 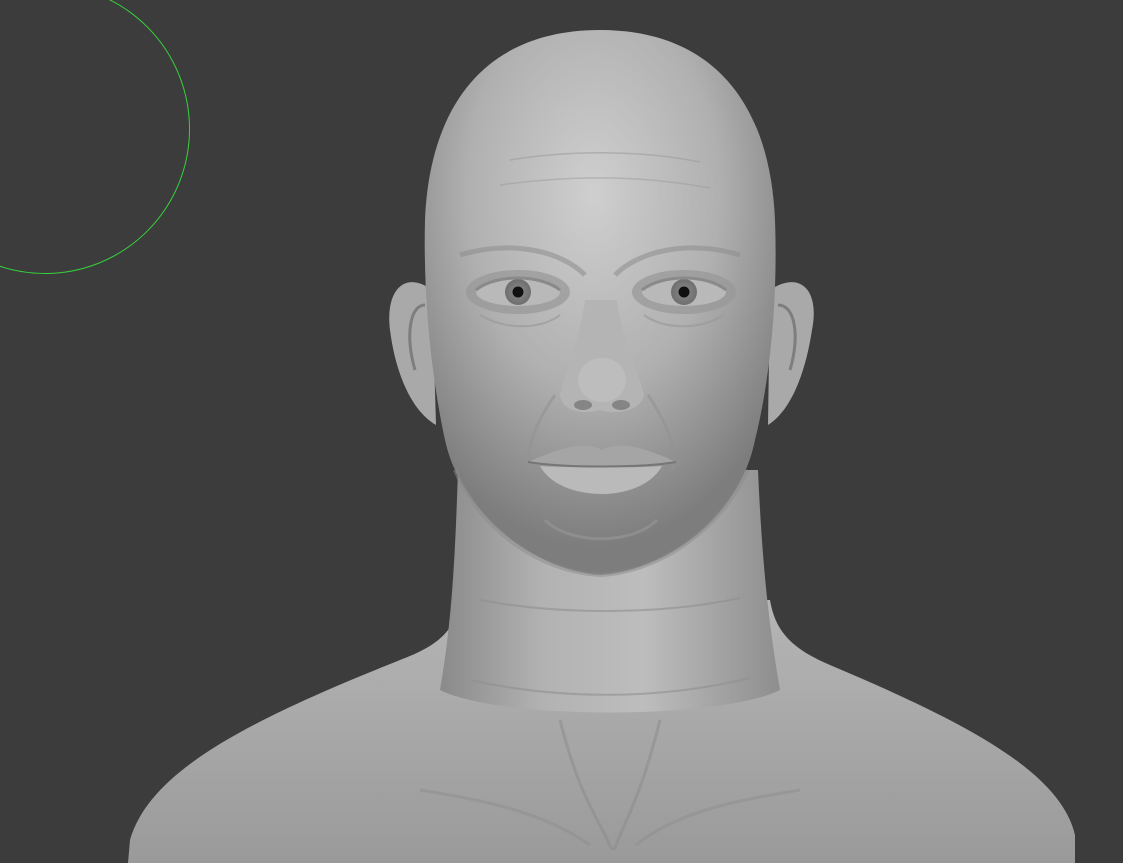 What do you see at coordinates (791, 353) in the screenshot?
I see `right-ear` at bounding box center [791, 353].